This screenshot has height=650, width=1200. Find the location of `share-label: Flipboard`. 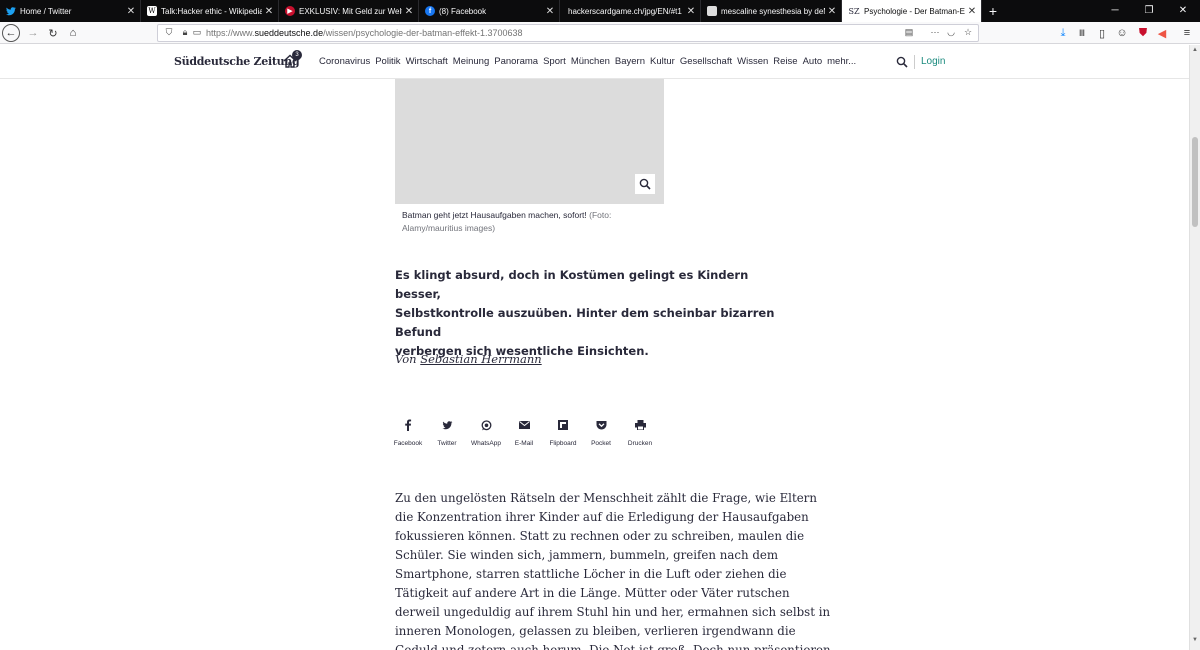

share-label: Flipboard is located at coordinates (563, 443).